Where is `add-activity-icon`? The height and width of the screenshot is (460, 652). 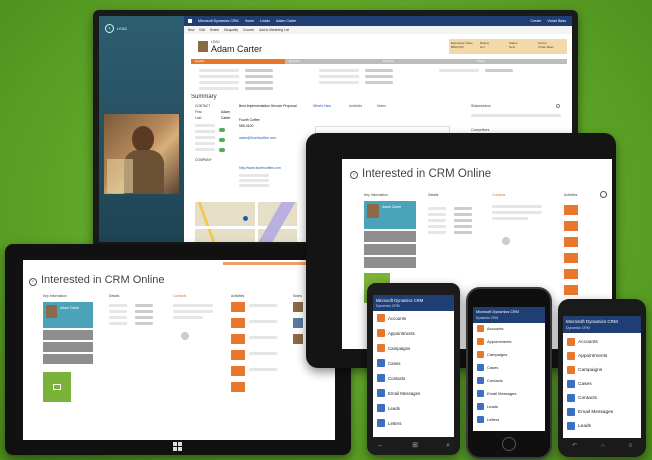
add-activity-icon is located at coordinates (603, 194).